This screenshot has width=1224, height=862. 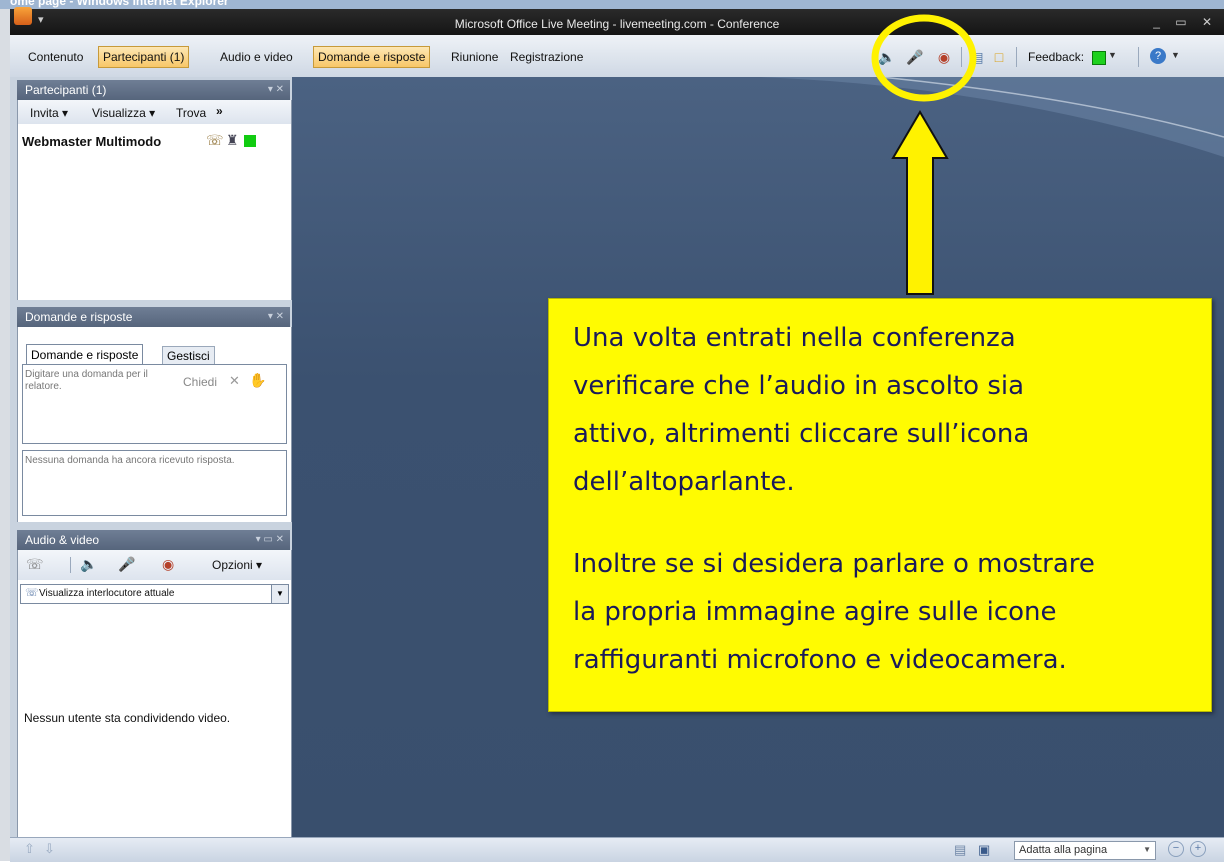 I want to click on callout-line: attivo, altrimenti cliccare sull’icona, so click(x=801, y=434).